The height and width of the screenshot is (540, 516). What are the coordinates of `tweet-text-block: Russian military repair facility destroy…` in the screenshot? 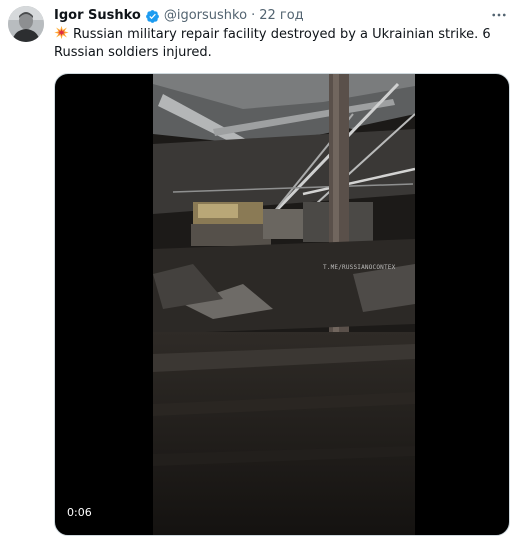 It's located at (280, 43).